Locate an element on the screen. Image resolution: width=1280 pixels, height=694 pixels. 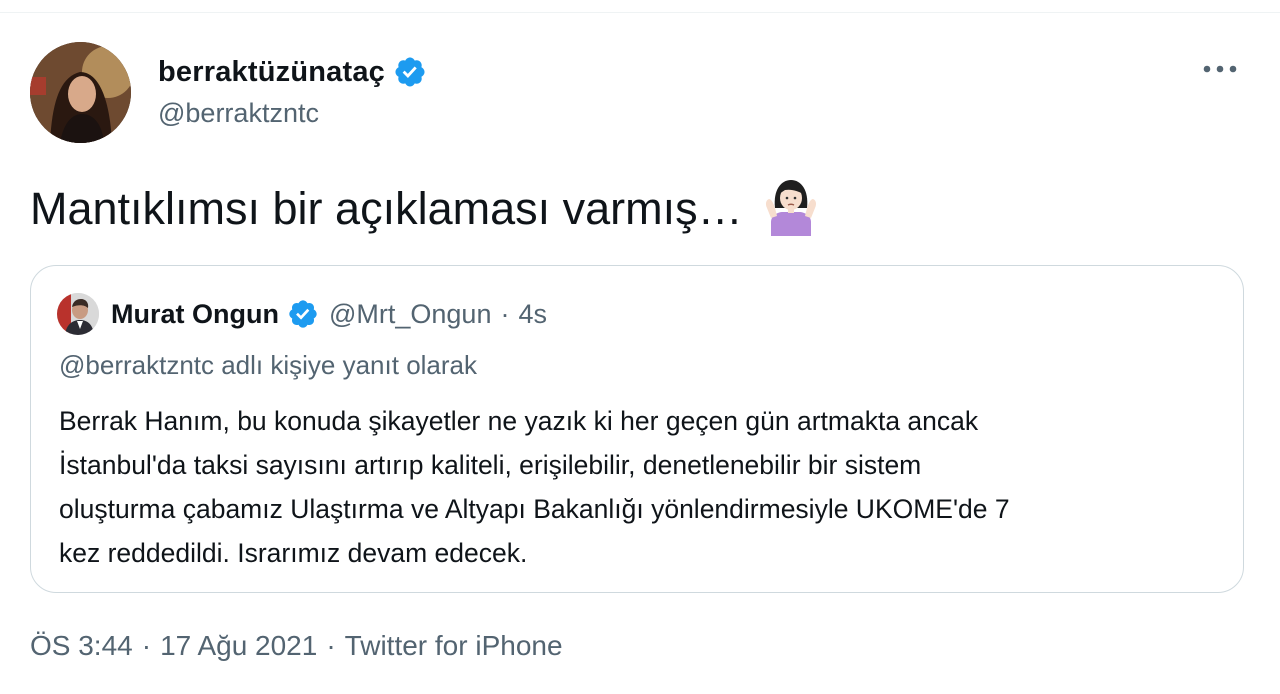
quoted-tweet-header: Murat Ongun @Mrt_Ongun · 4s is located at coordinates (302, 314).